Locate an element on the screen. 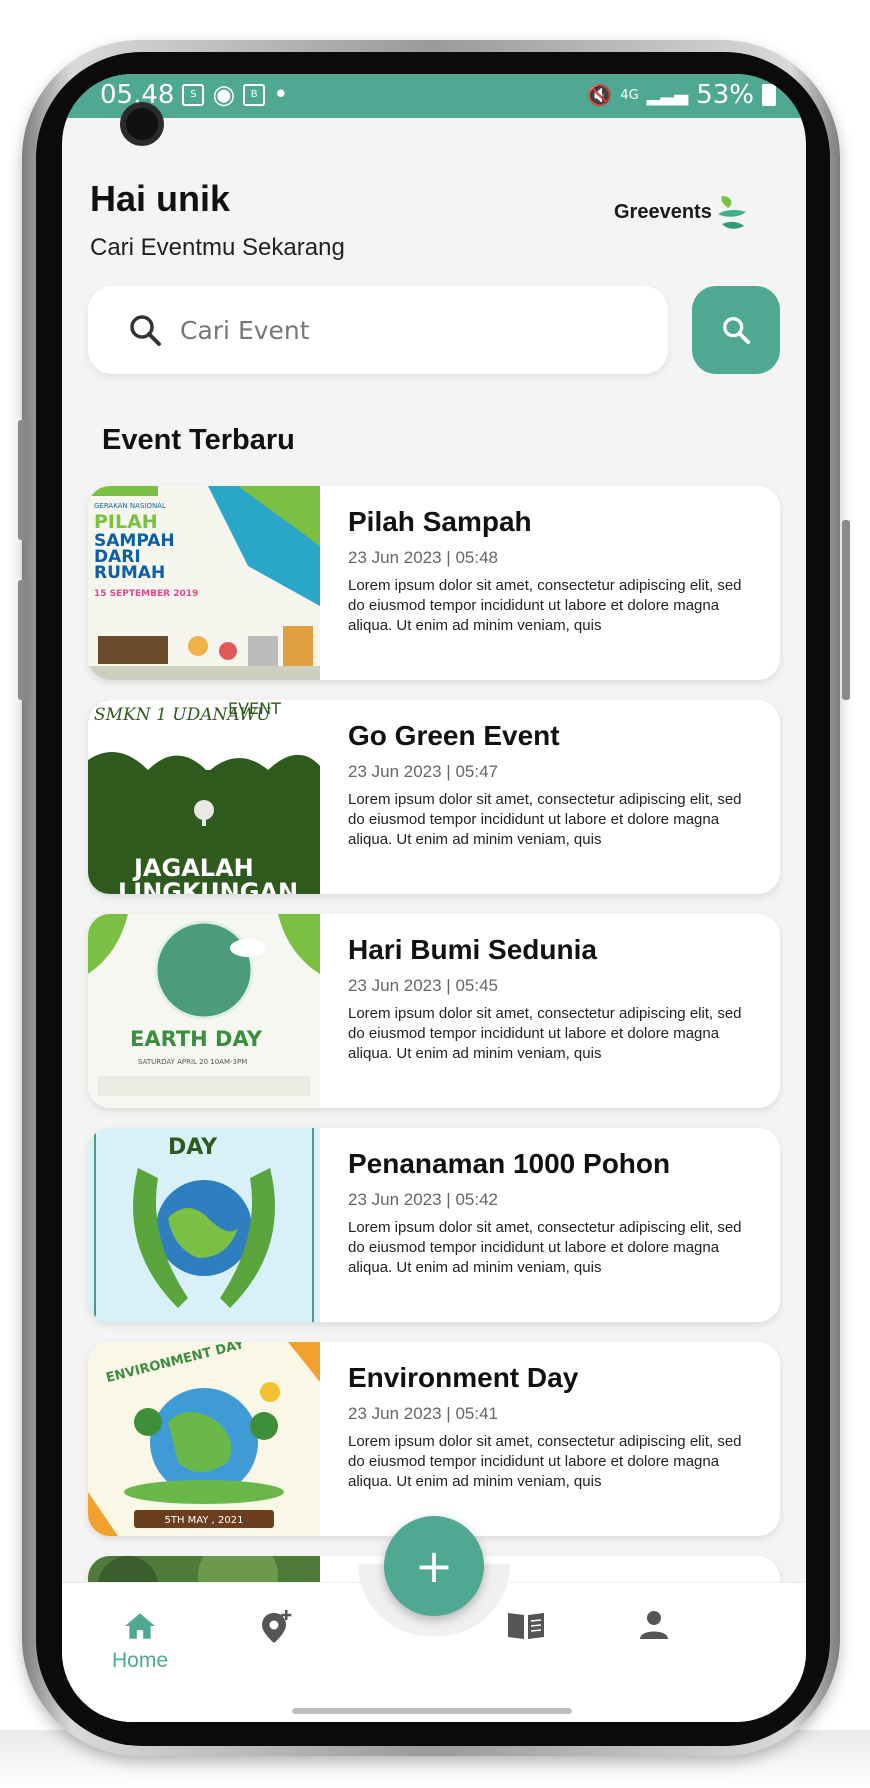 The image size is (870, 1788). leaf-icon is located at coordinates (731, 212).